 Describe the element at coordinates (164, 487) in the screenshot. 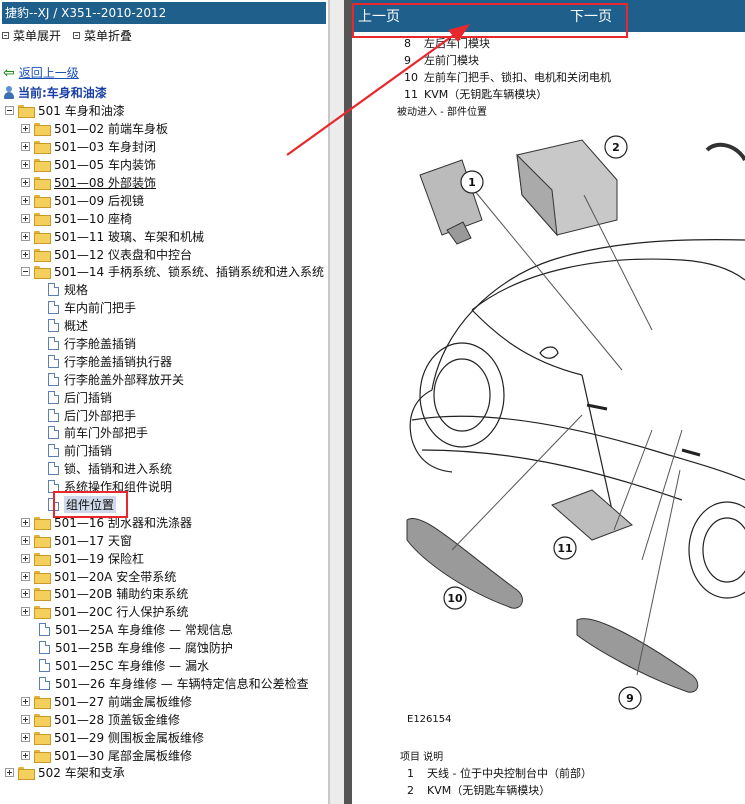

I see `tree-node: 系统操作和组件说明` at that location.